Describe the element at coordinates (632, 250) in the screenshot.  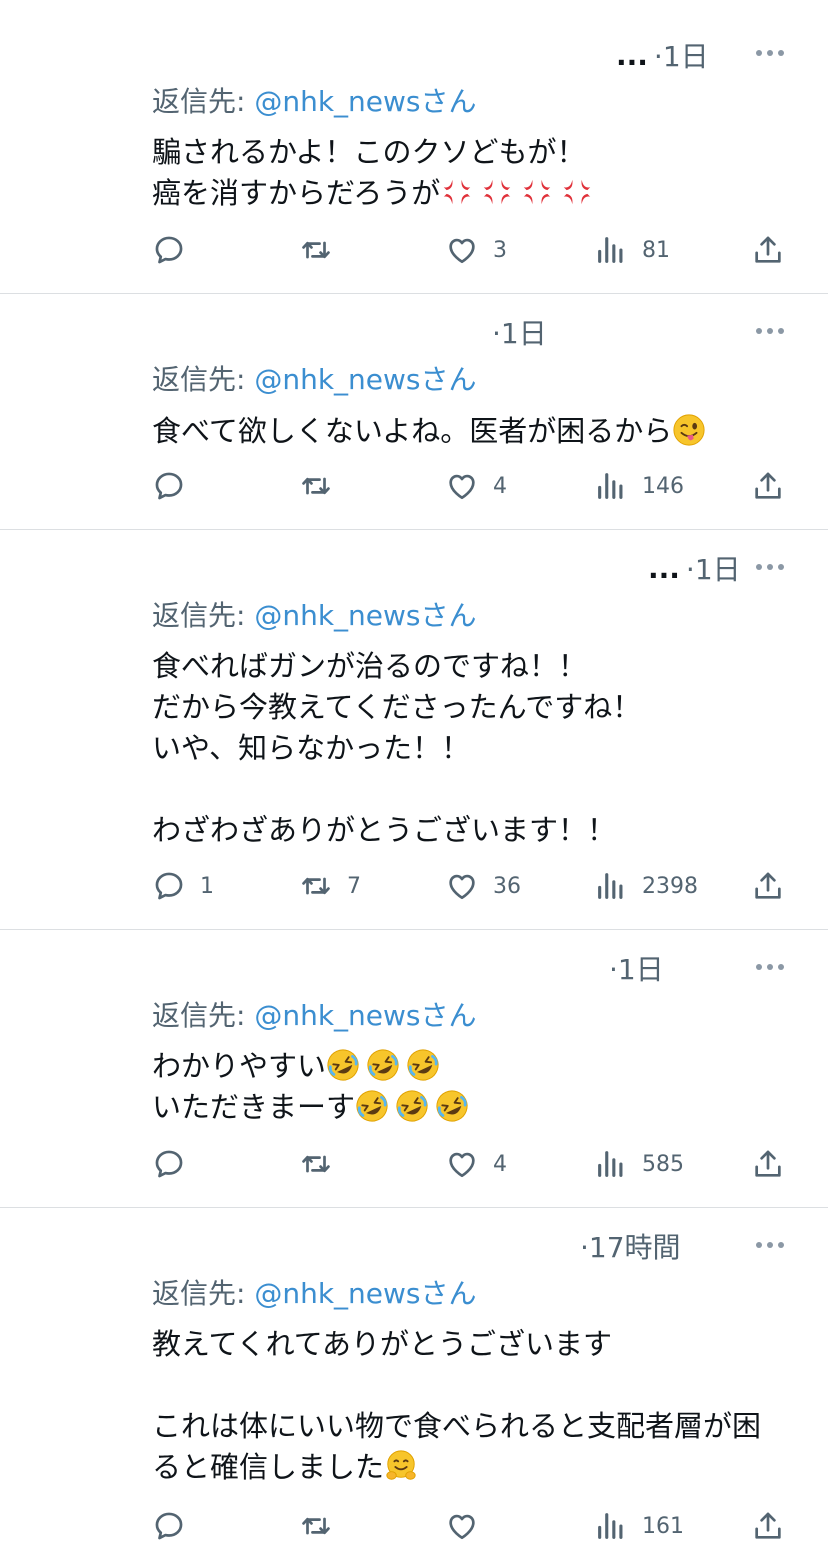
I see `views-button: 81` at that location.